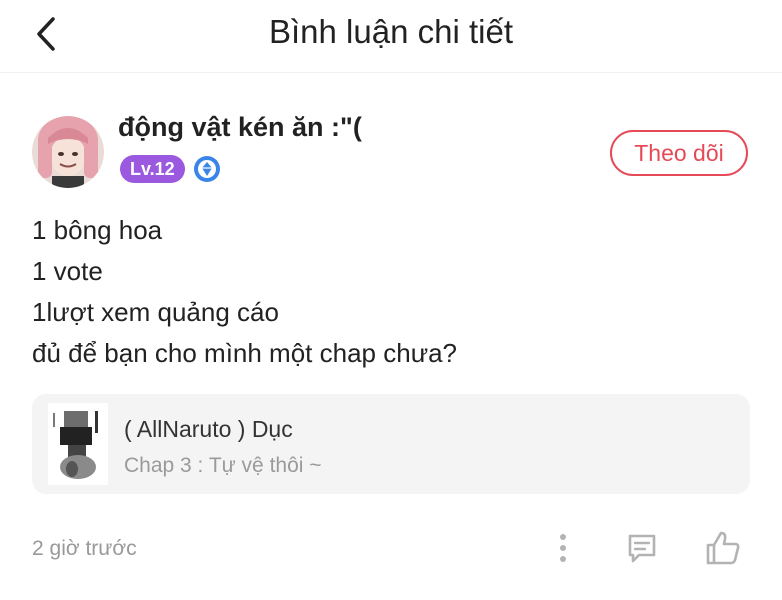 Image resolution: width=782 pixels, height=600 pixels. I want to click on like-icon, so click(723, 548).